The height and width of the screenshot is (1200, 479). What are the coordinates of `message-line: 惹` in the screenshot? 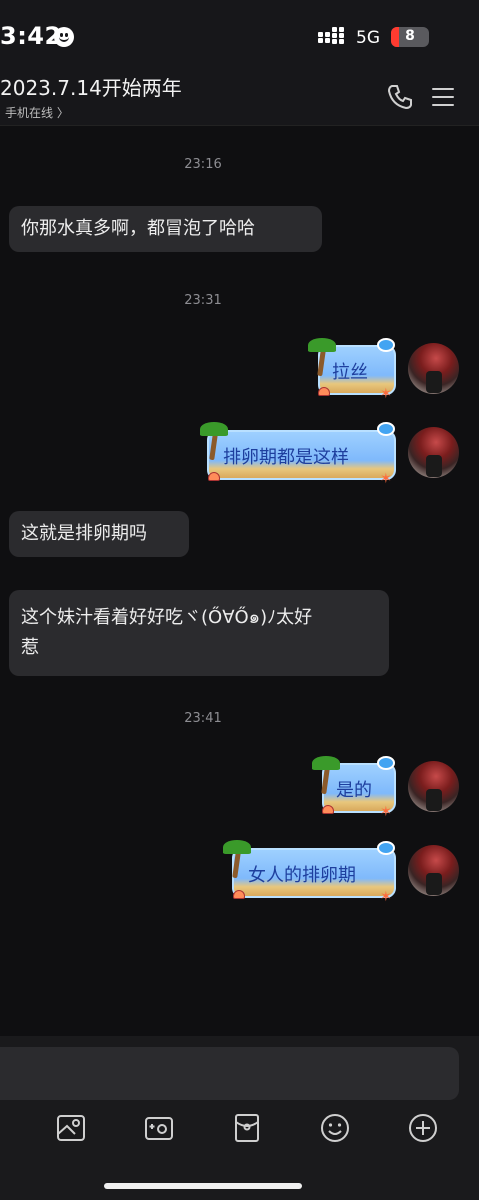 It's located at (30, 647).